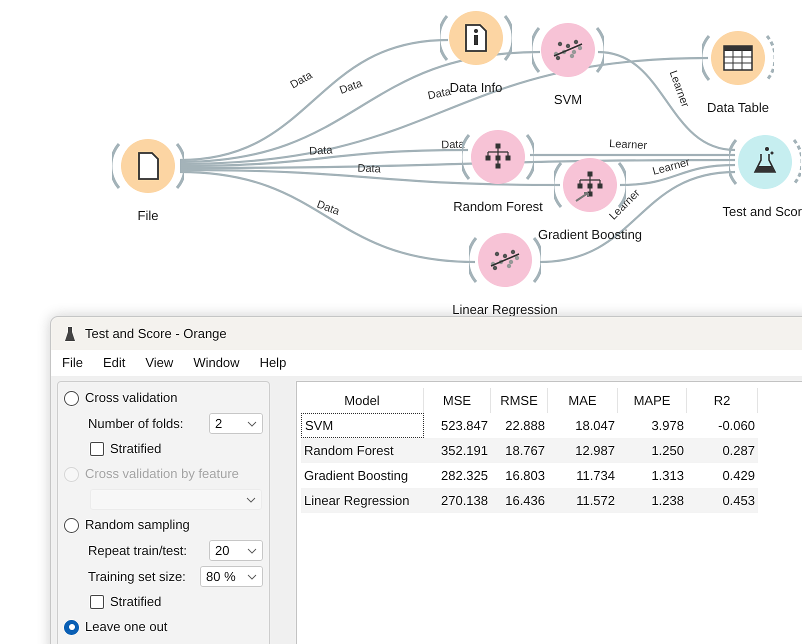 The width and height of the screenshot is (802, 644). I want to click on info-document-icon, so click(476, 38).